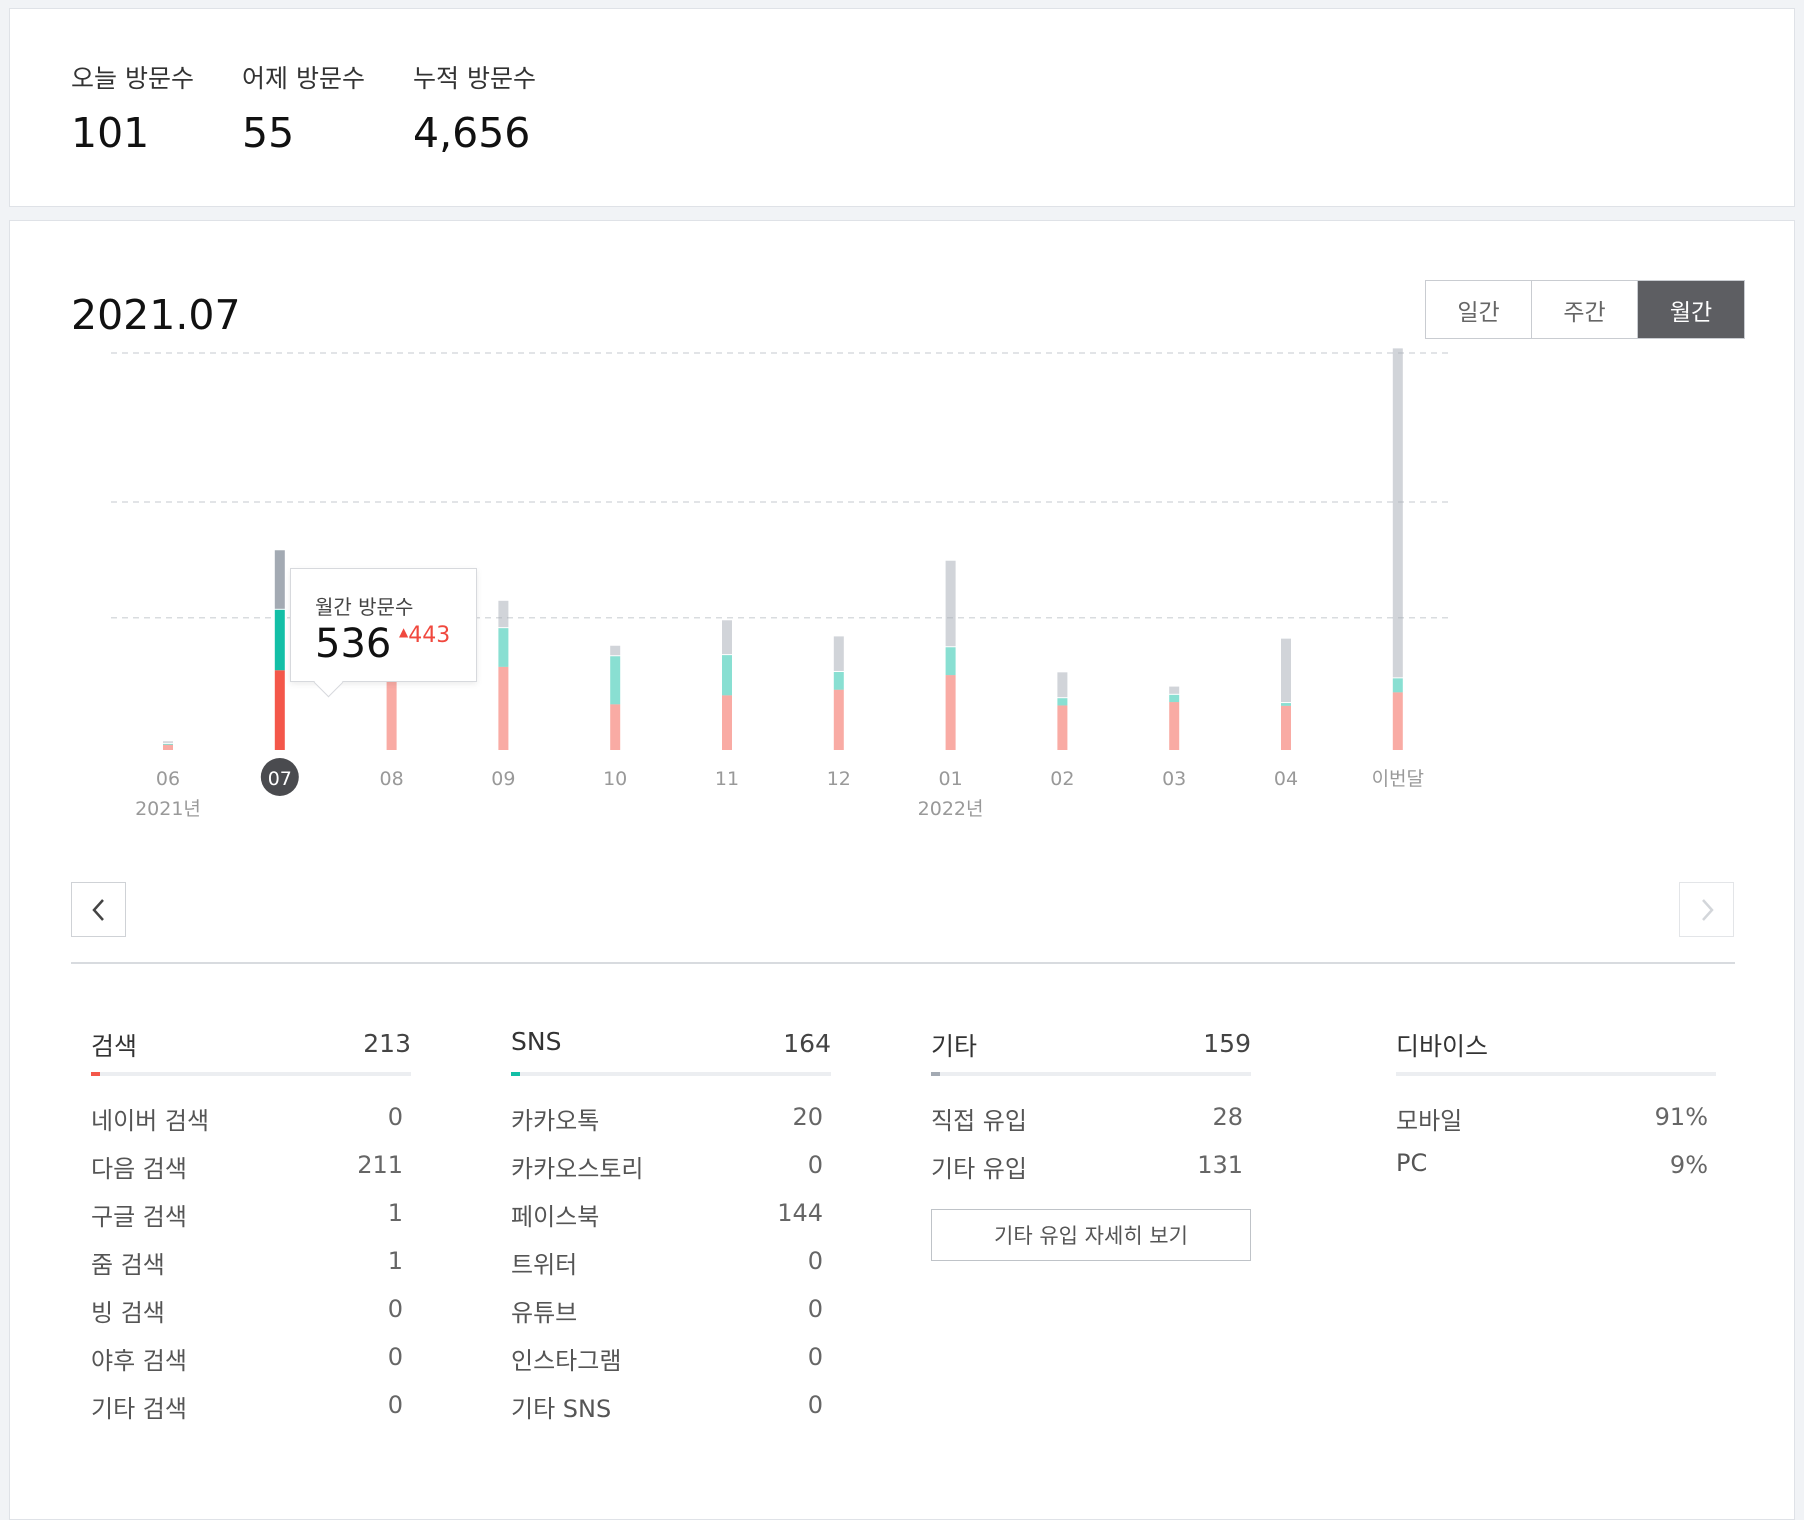  What do you see at coordinates (1091, 1235) in the screenshot?
I see `other-inflow-detail-button: 기타 유입 자세히 보기` at bounding box center [1091, 1235].